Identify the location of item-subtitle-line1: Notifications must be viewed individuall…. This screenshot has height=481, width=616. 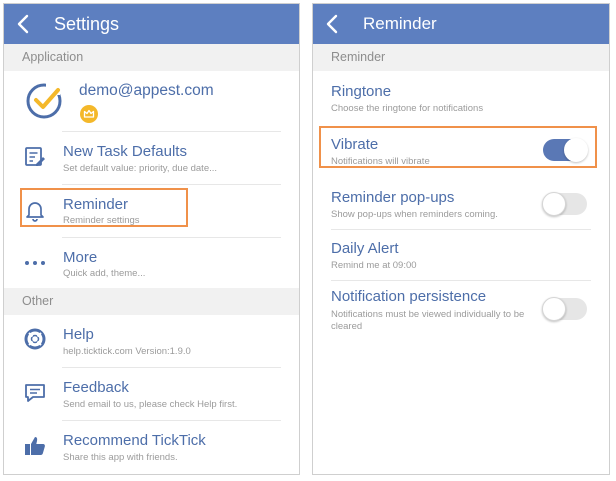
(428, 314).